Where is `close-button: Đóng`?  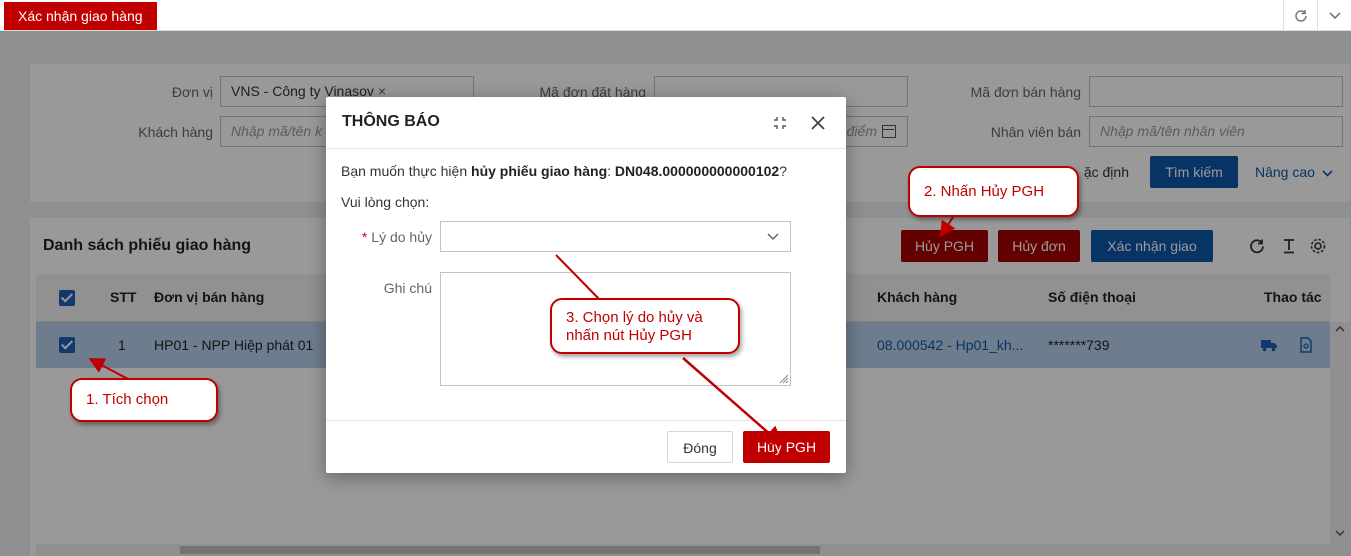 close-button: Đóng is located at coordinates (700, 447).